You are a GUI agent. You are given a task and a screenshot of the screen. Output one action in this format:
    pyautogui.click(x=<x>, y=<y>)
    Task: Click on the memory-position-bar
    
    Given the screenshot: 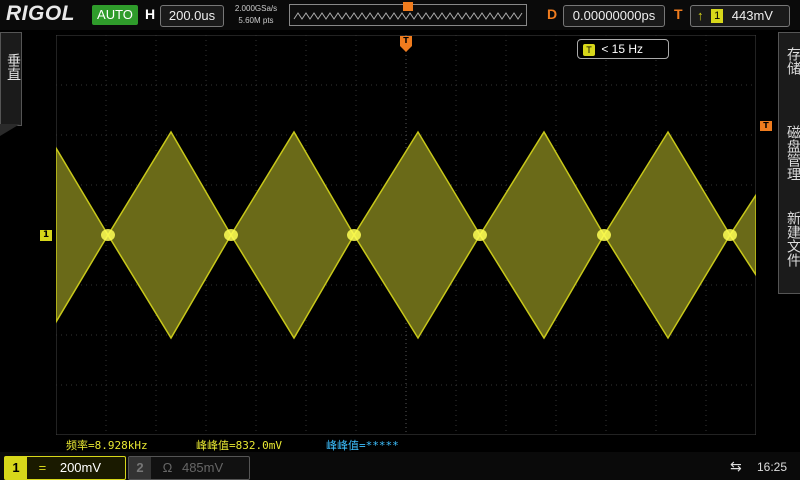 What is the action you would take?
    pyautogui.click(x=408, y=14)
    